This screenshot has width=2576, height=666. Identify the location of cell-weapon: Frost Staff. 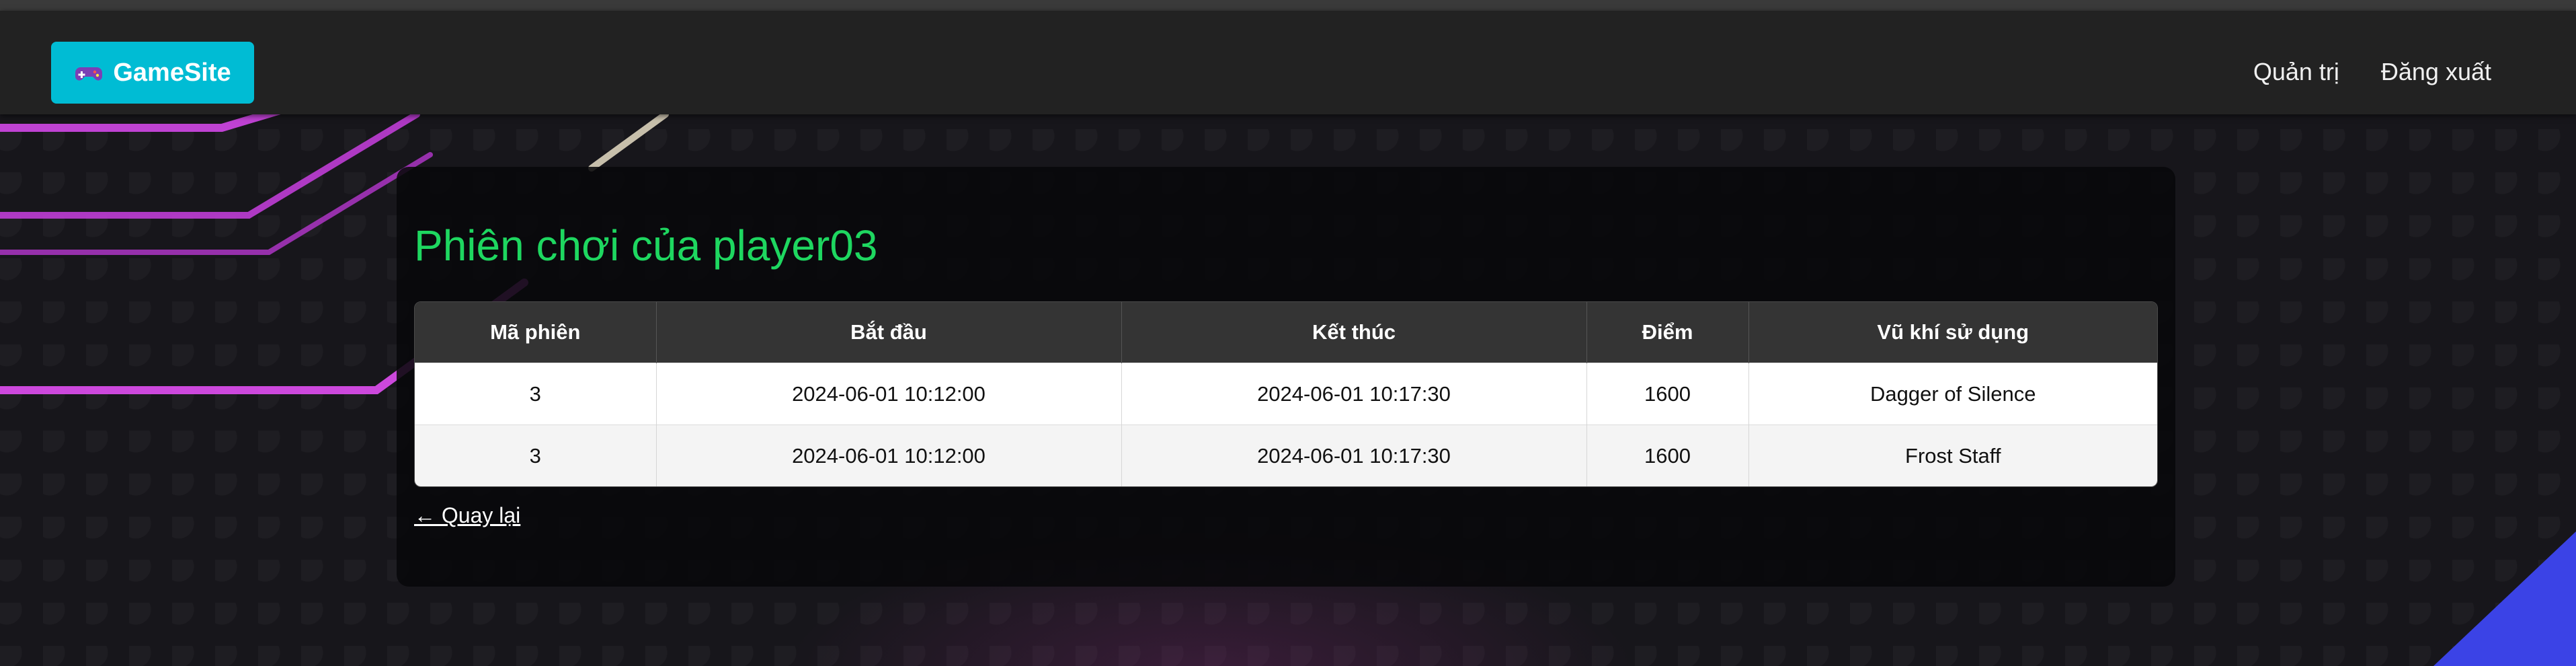
(1952, 455).